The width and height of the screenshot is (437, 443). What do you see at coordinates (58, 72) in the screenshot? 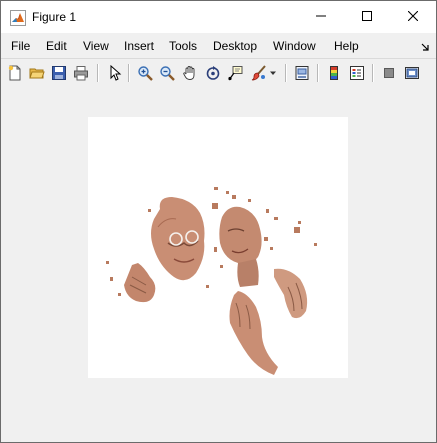
I see `save-icon` at bounding box center [58, 72].